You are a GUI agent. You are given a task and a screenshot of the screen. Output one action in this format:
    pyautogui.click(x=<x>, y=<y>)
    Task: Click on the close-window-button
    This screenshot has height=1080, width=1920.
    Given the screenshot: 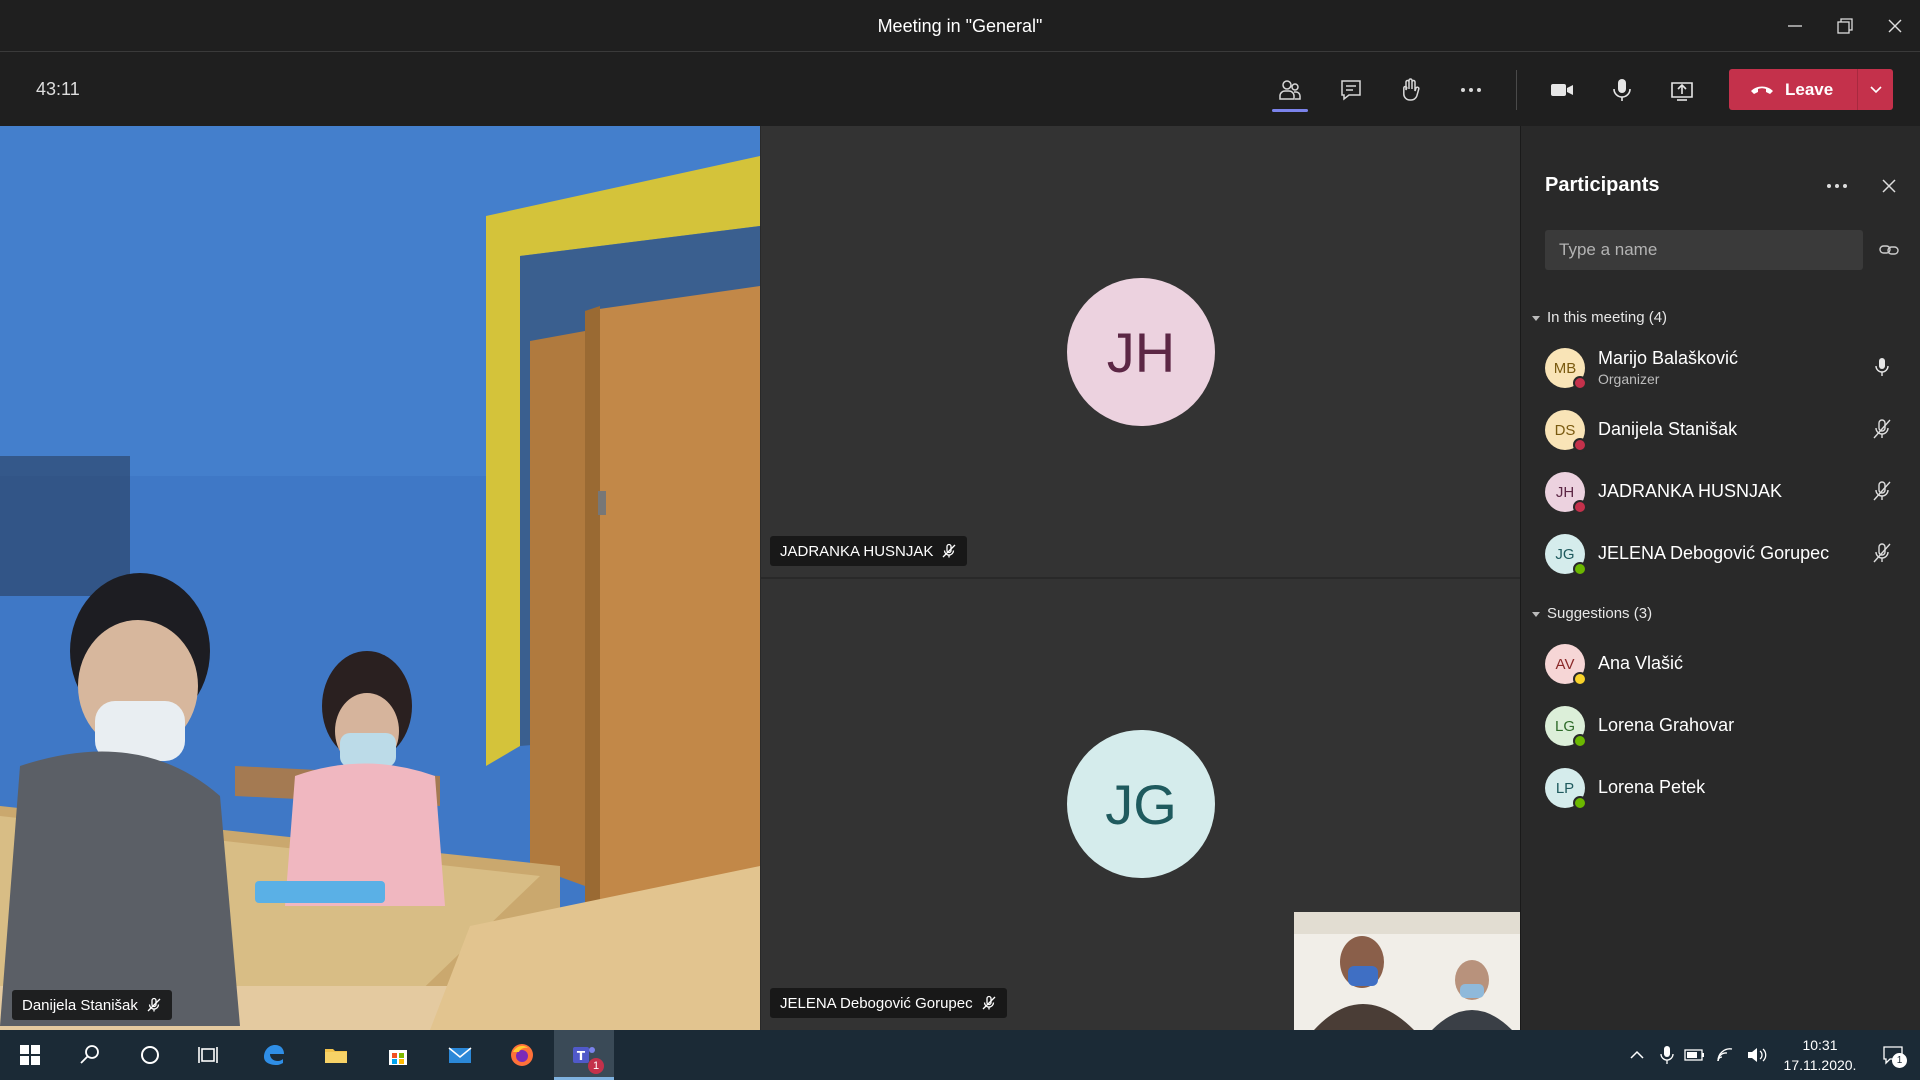 What is the action you would take?
    pyautogui.click(x=1895, y=26)
    